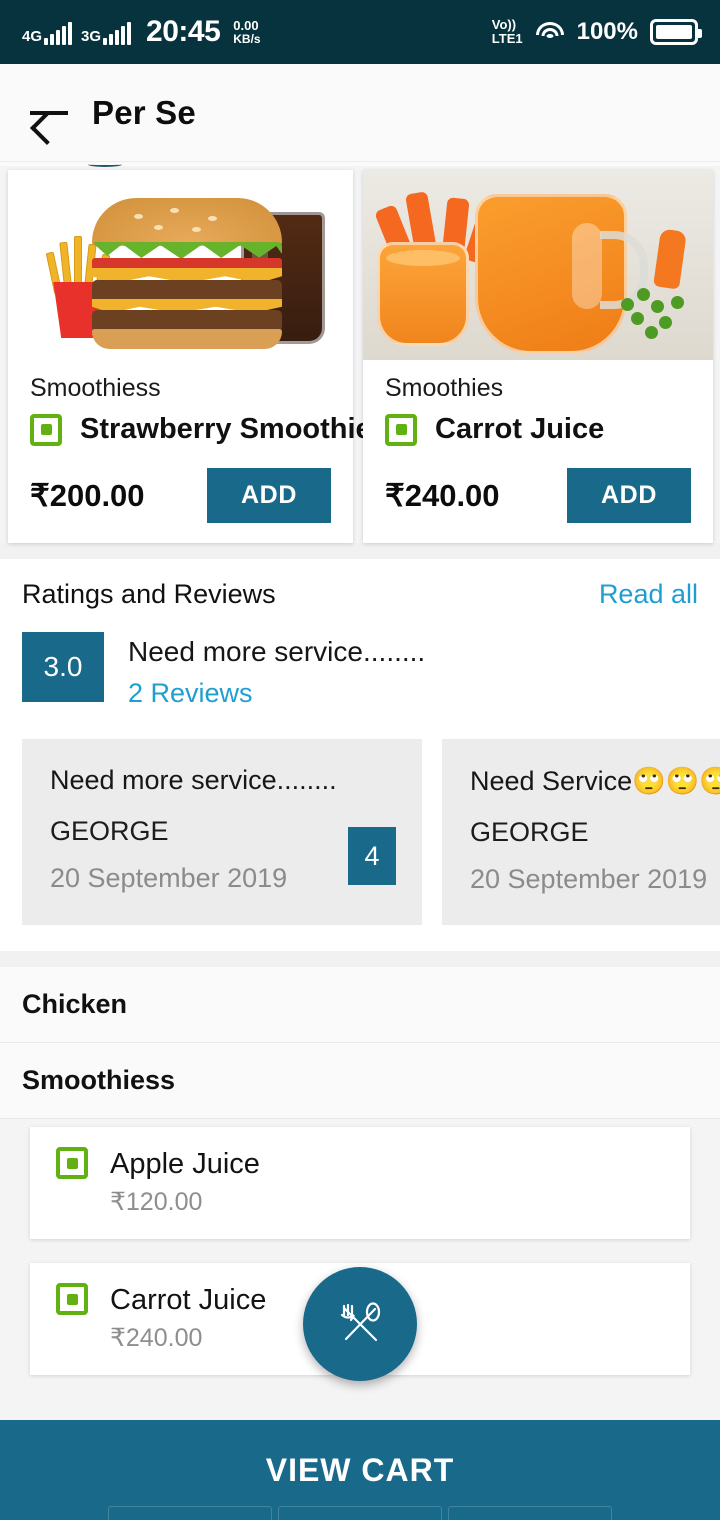 This screenshot has height=1520, width=720. I want to click on status-bar-left: 4G 3G 20:45 0.00 KB/s, so click(257, 32).